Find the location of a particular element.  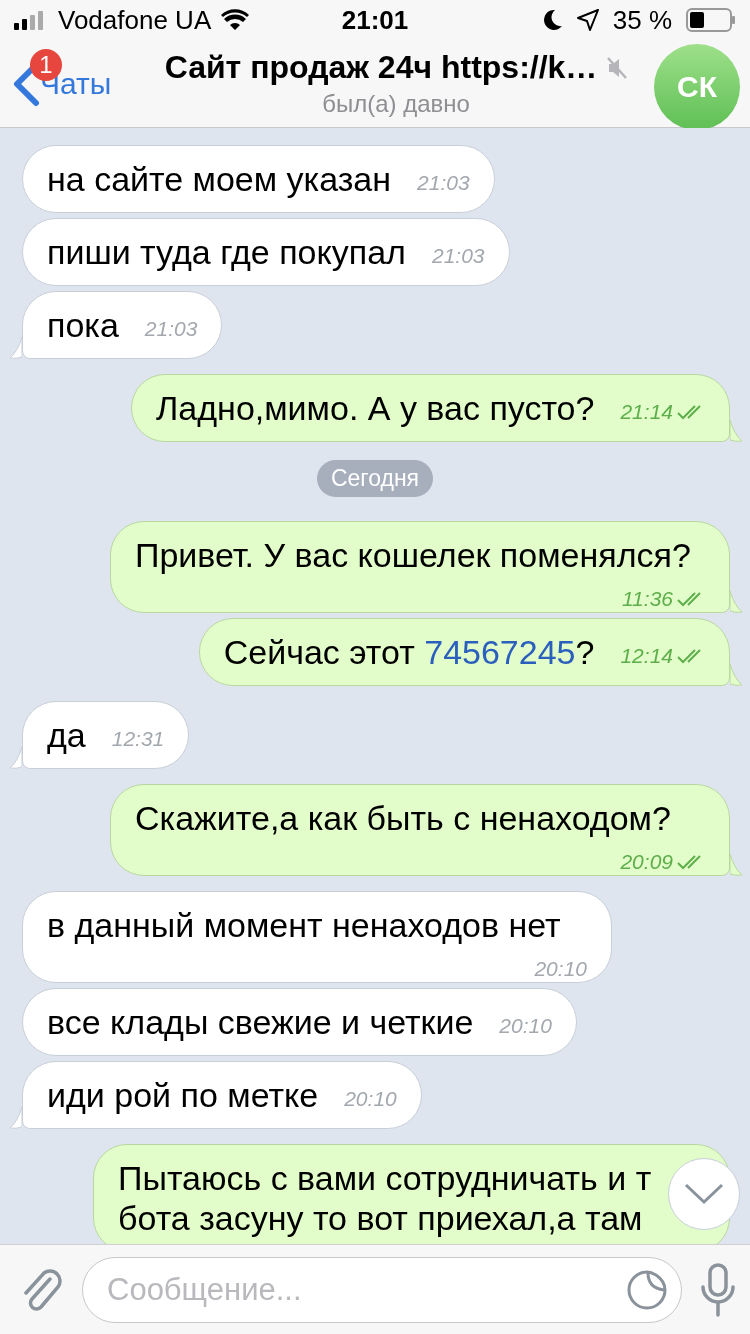

message-time: 12:31 is located at coordinates (138, 739).